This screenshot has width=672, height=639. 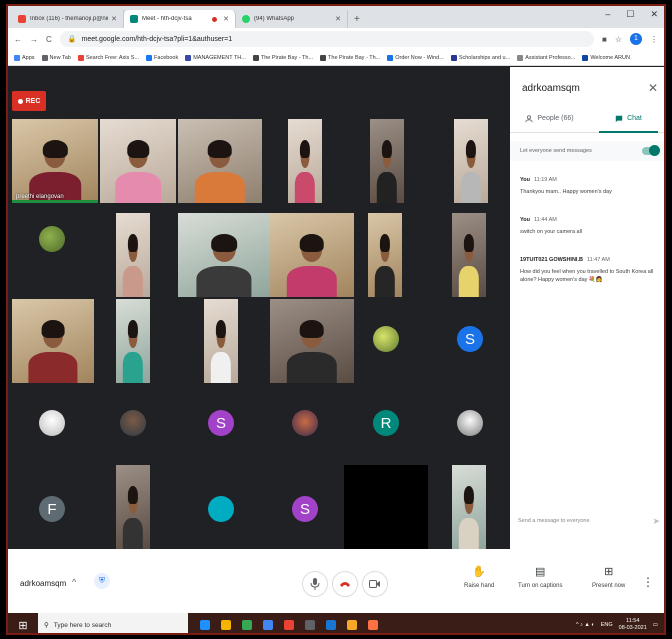 What do you see at coordinates (180, 19) in the screenshot?
I see `tab-meet: Meet - hth-dcjv-tsa ✕` at bounding box center [180, 19].